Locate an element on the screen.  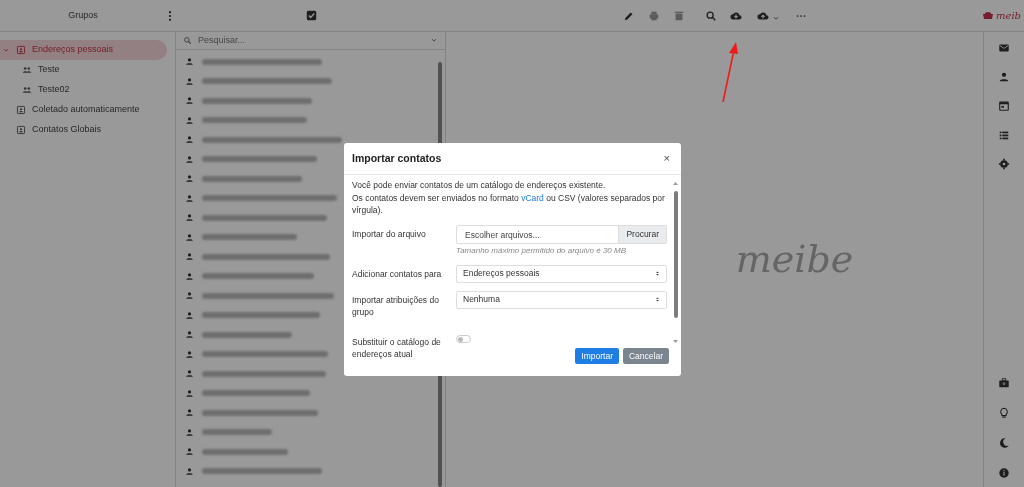
format-text: Os contatos devem ser enviados no formato vCard ou CSV (valores separados por vírgula). is located at coordinates (509, 204).